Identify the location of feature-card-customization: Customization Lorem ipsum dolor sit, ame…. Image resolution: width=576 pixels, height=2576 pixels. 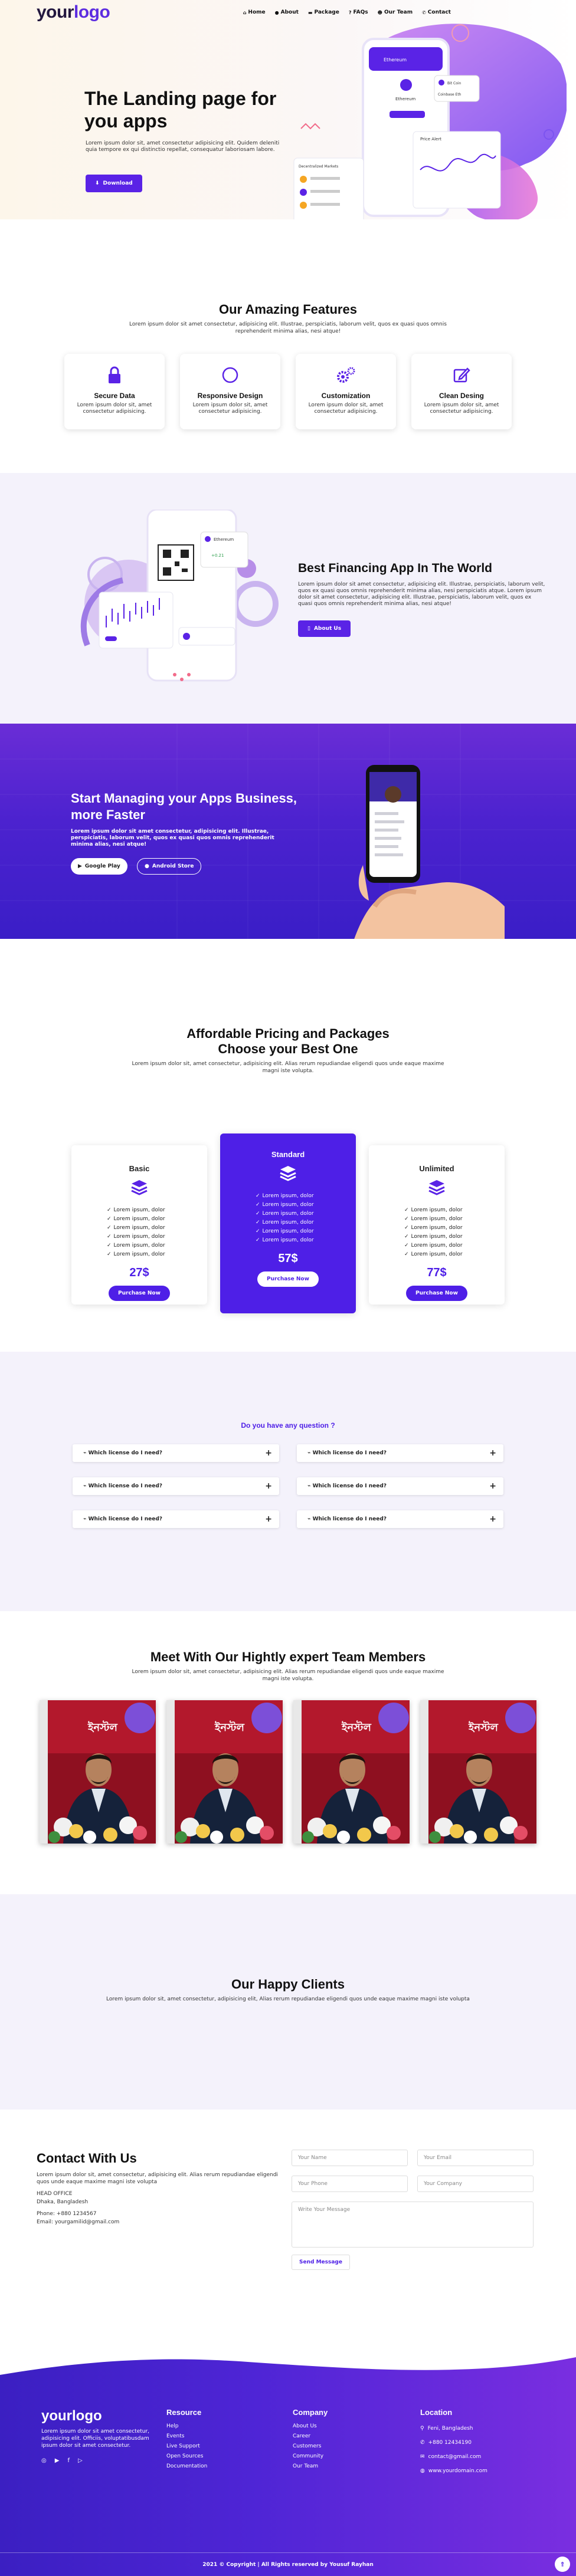
(346, 391).